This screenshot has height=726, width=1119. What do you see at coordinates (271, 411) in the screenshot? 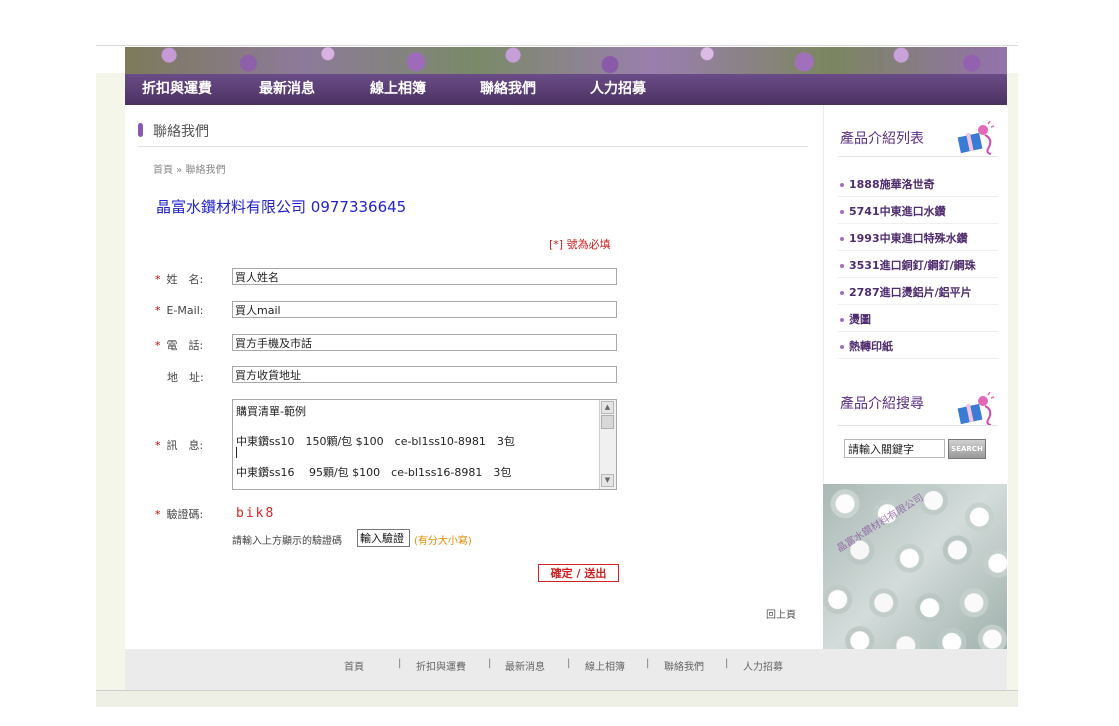
I see `message-line: 購買清單-範例` at bounding box center [271, 411].